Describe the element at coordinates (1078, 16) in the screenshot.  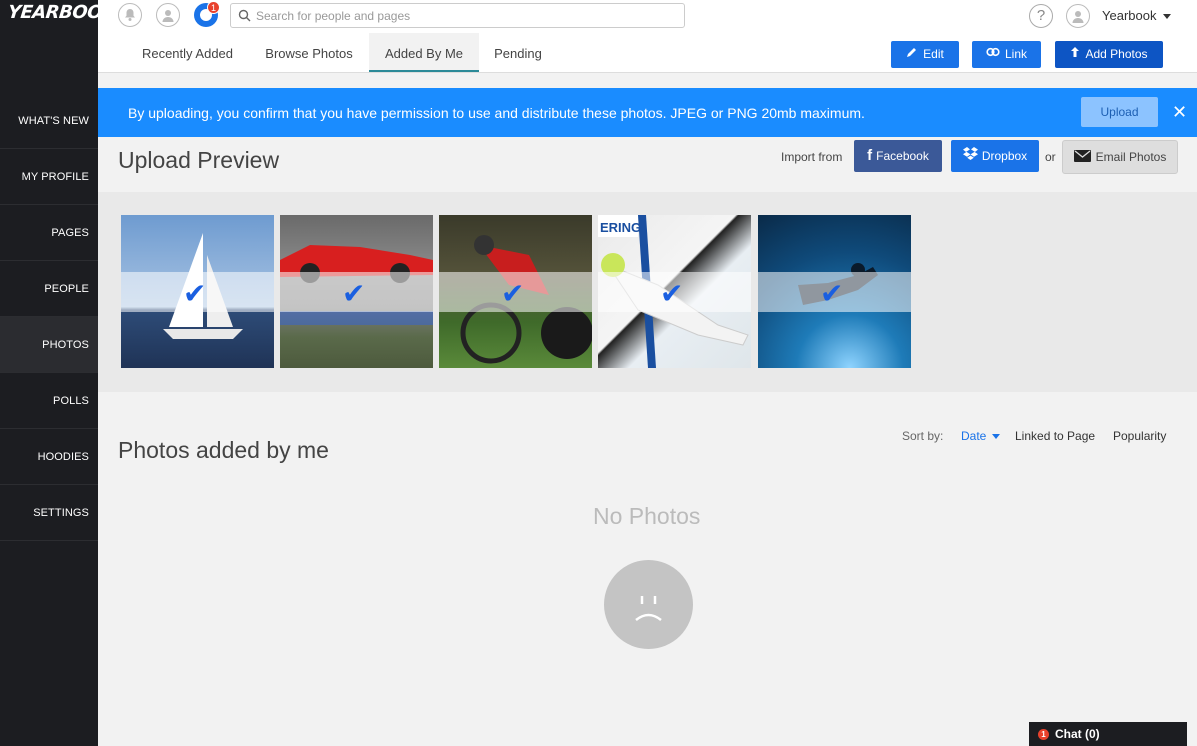
I see `user-avatar` at that location.